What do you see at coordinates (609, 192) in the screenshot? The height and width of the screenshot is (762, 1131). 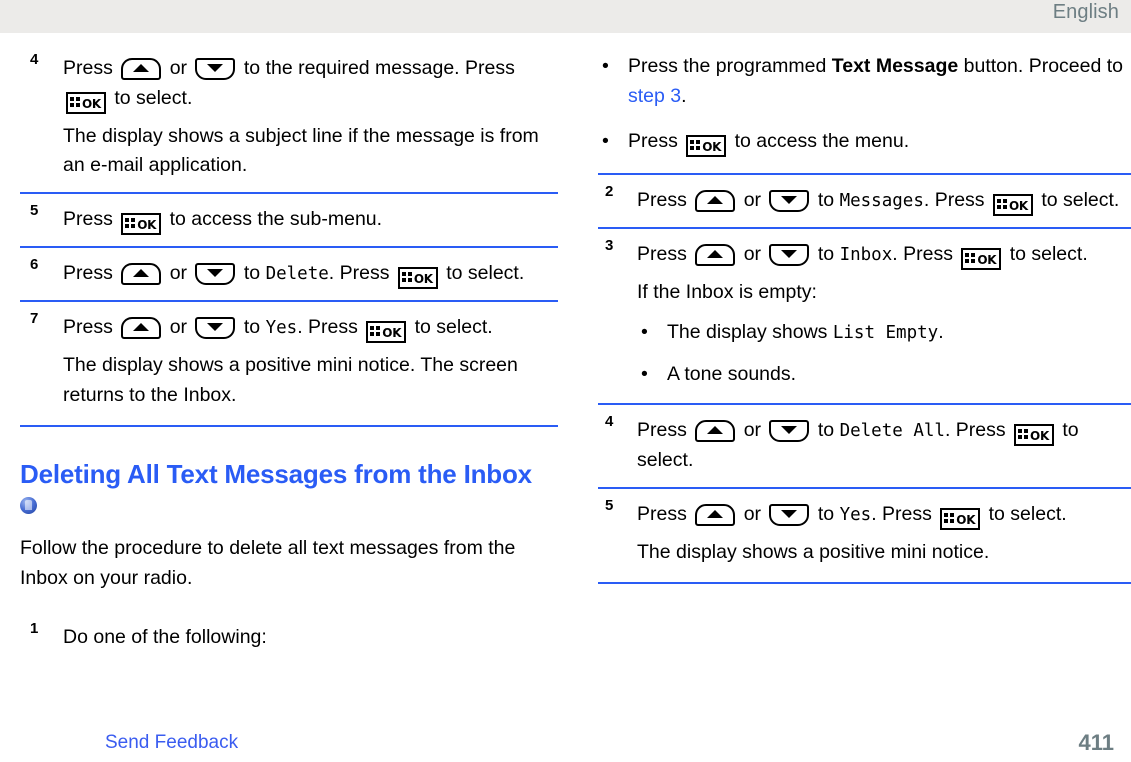 I see `step-number: 2` at bounding box center [609, 192].